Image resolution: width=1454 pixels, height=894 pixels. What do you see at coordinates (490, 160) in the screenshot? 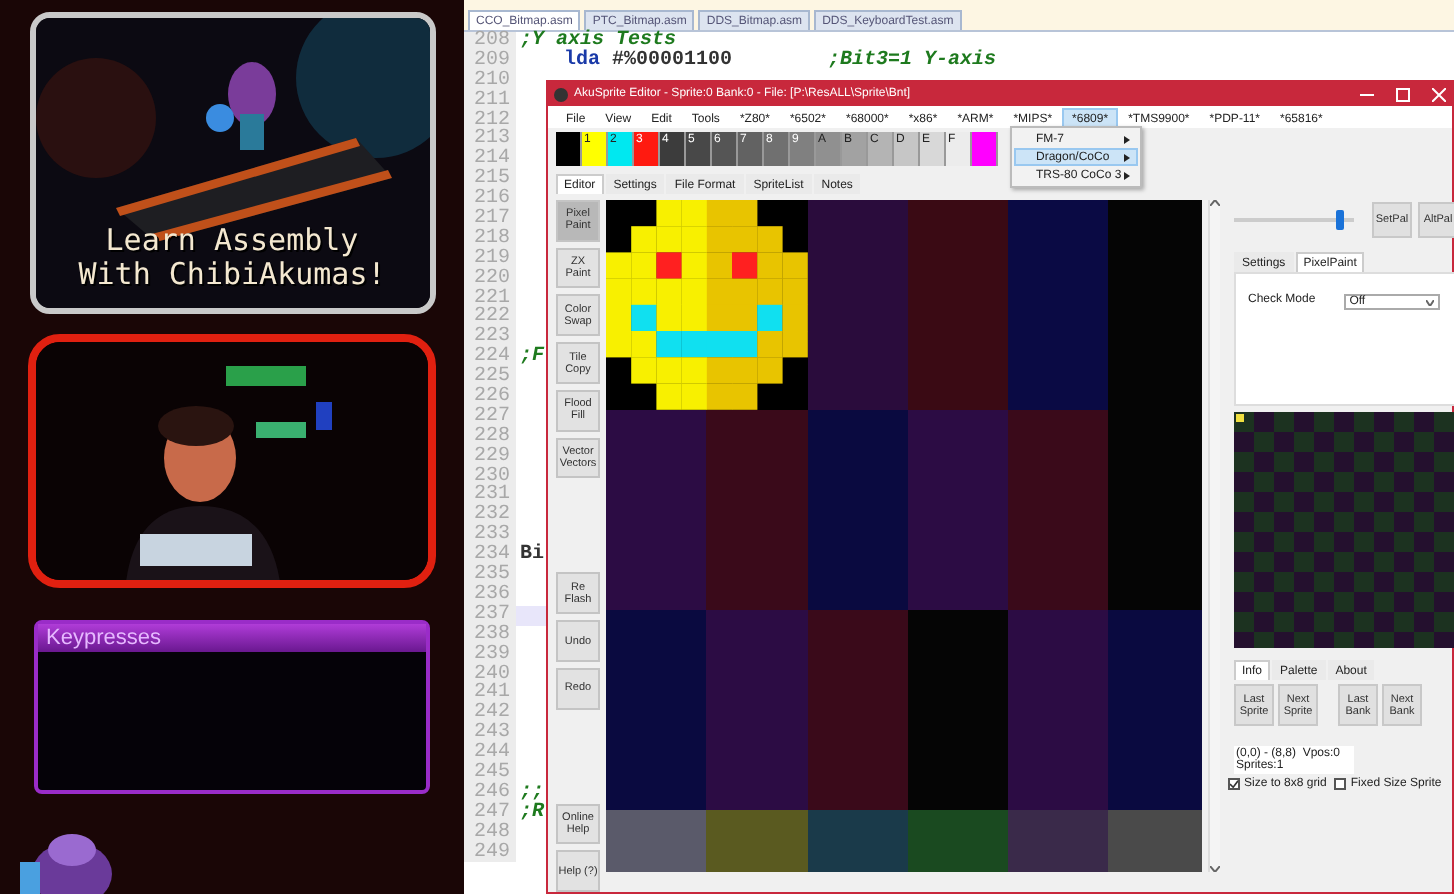
I see `line-number: 214` at bounding box center [490, 160].